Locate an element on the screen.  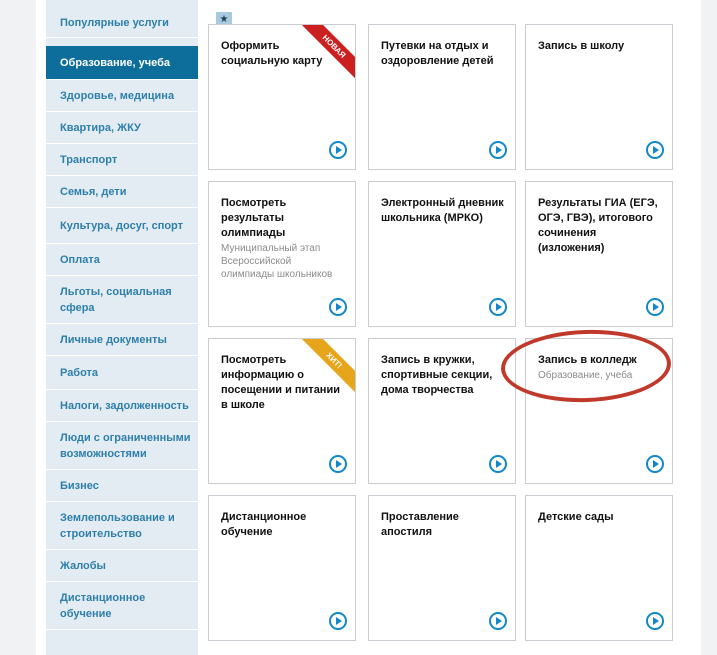
sidebar-item-culture: Культура, досуг, спорт is located at coordinates (122, 226).